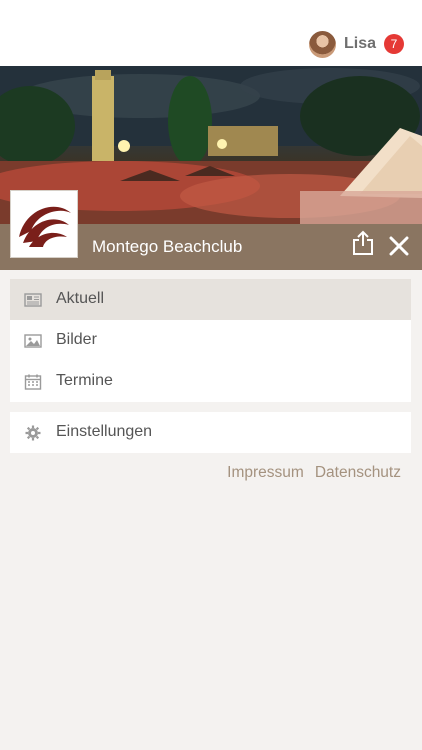 The width and height of the screenshot is (422, 750). What do you see at coordinates (167, 246) in the screenshot?
I see `club-name: Montego Beachclub` at bounding box center [167, 246].